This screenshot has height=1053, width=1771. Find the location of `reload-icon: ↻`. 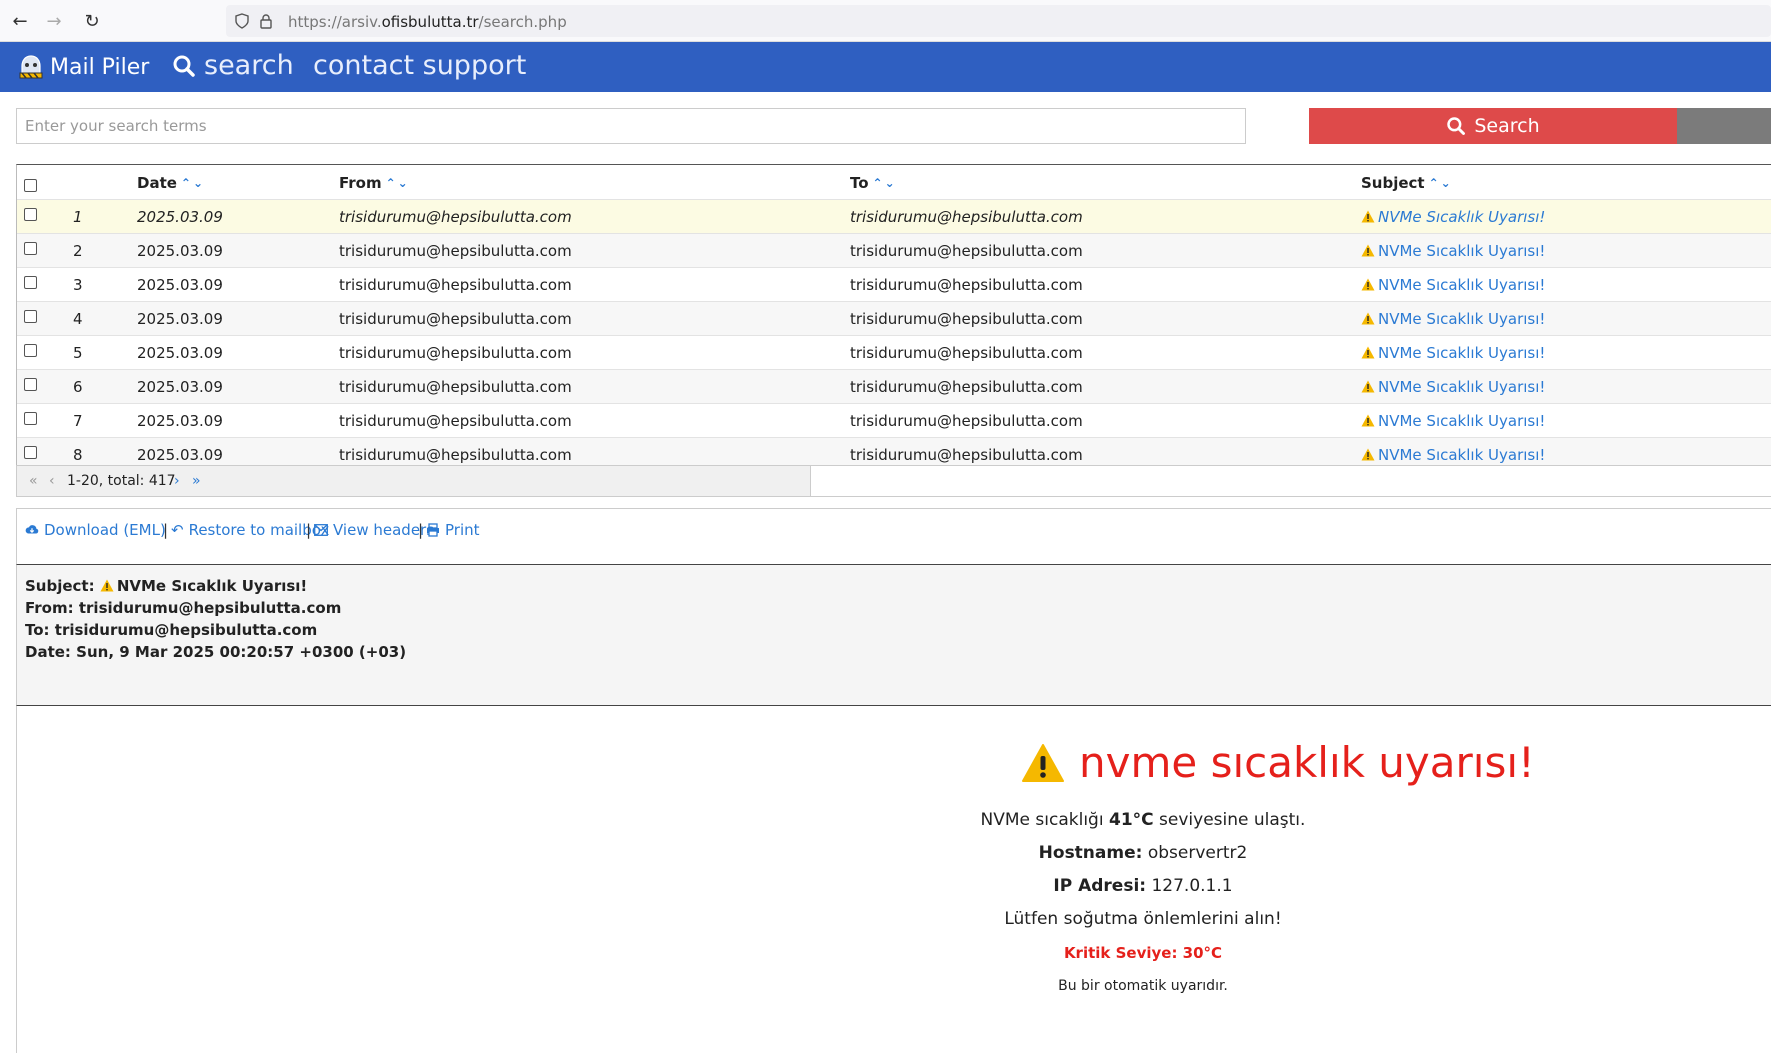

reload-icon: ↻ is located at coordinates (92, 22).